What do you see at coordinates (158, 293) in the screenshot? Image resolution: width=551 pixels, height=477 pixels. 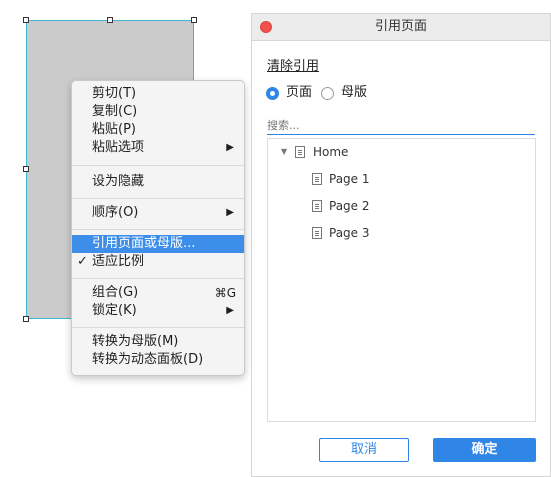 I see `menu-item-group: 组合(G) ⌘G` at bounding box center [158, 293].